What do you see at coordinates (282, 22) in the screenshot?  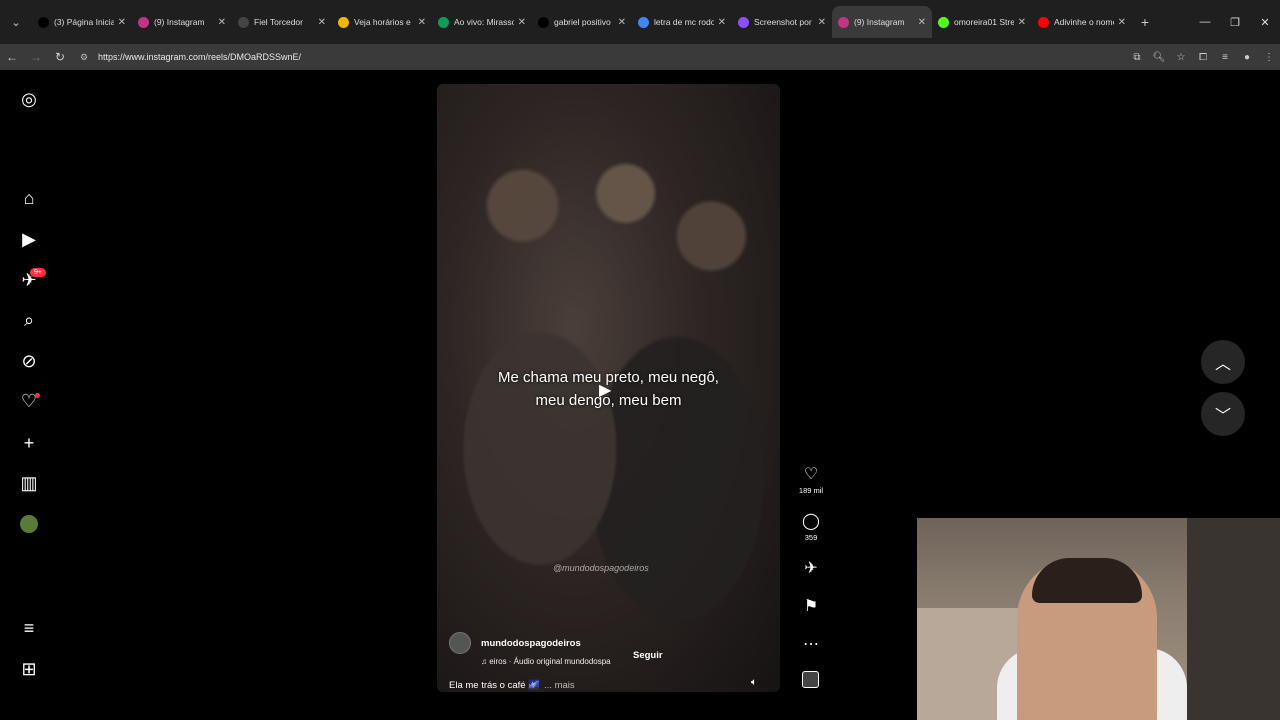 I see `browser-tab: Fiel Torcedor ✕` at bounding box center [282, 22].